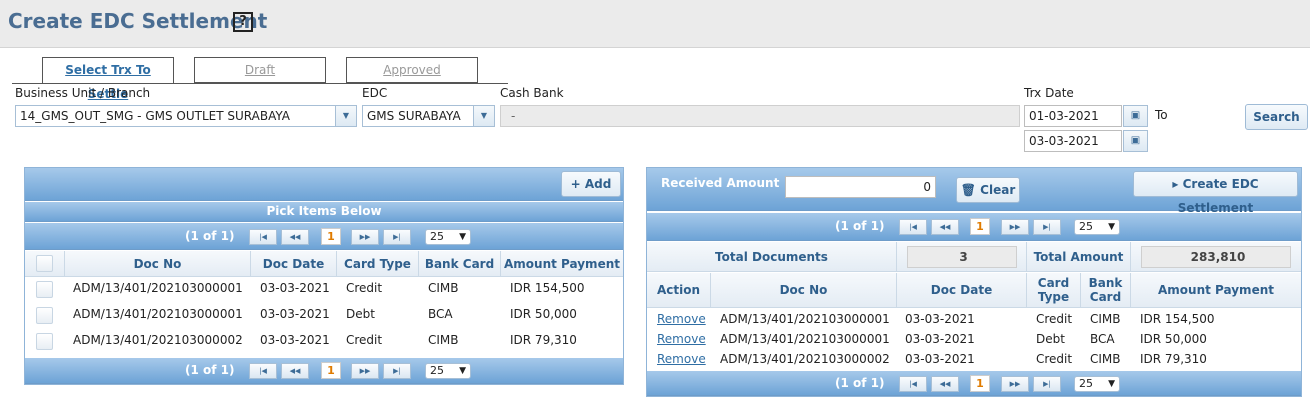 This screenshot has width=1310, height=399. Describe the element at coordinates (155, 116) in the screenshot. I see `business-unit-value: 14_GMS_OUT_SMG - GMS OUTLET SURABAYA` at that location.